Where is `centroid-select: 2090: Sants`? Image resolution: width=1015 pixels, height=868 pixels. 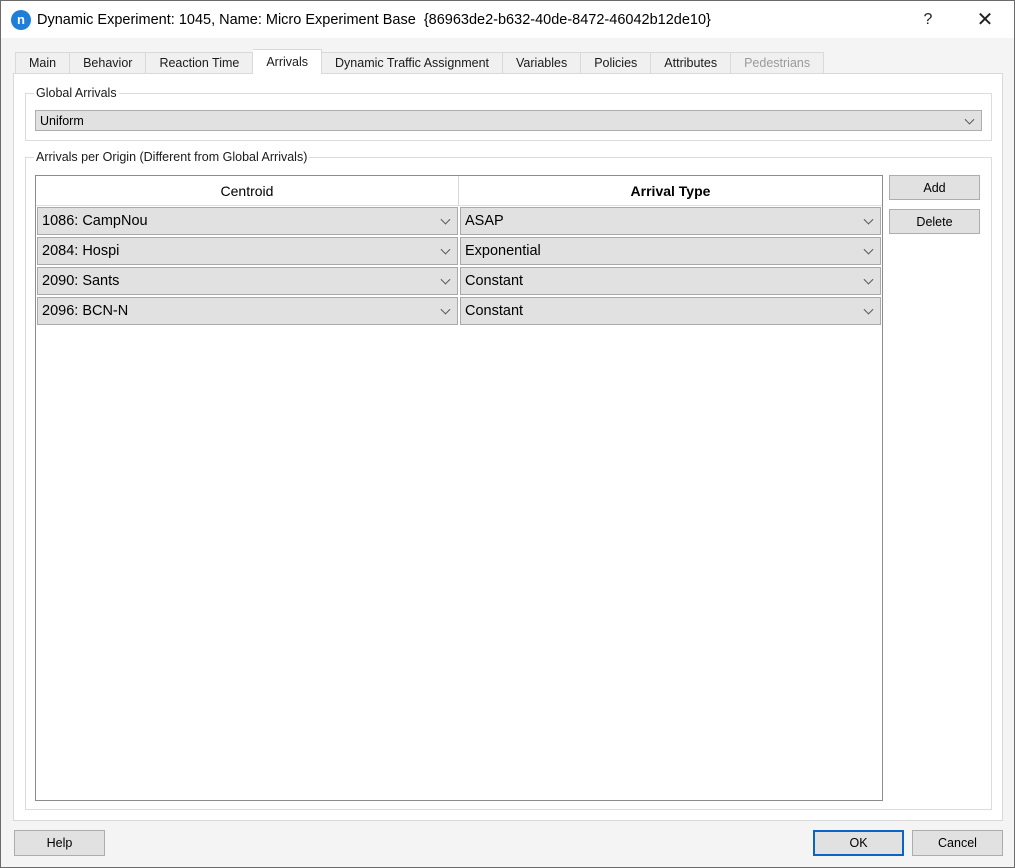 centroid-select: 2090: Sants is located at coordinates (247, 281).